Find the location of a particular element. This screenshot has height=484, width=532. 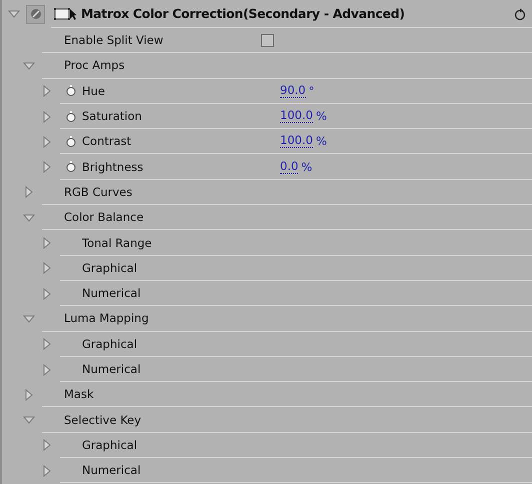

reset-icon is located at coordinates (520, 13).